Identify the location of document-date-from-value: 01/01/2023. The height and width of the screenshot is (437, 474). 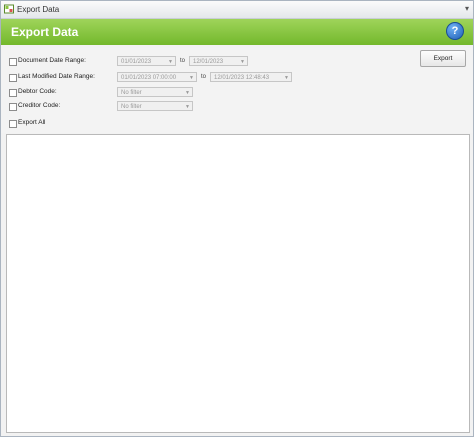
(136, 62).